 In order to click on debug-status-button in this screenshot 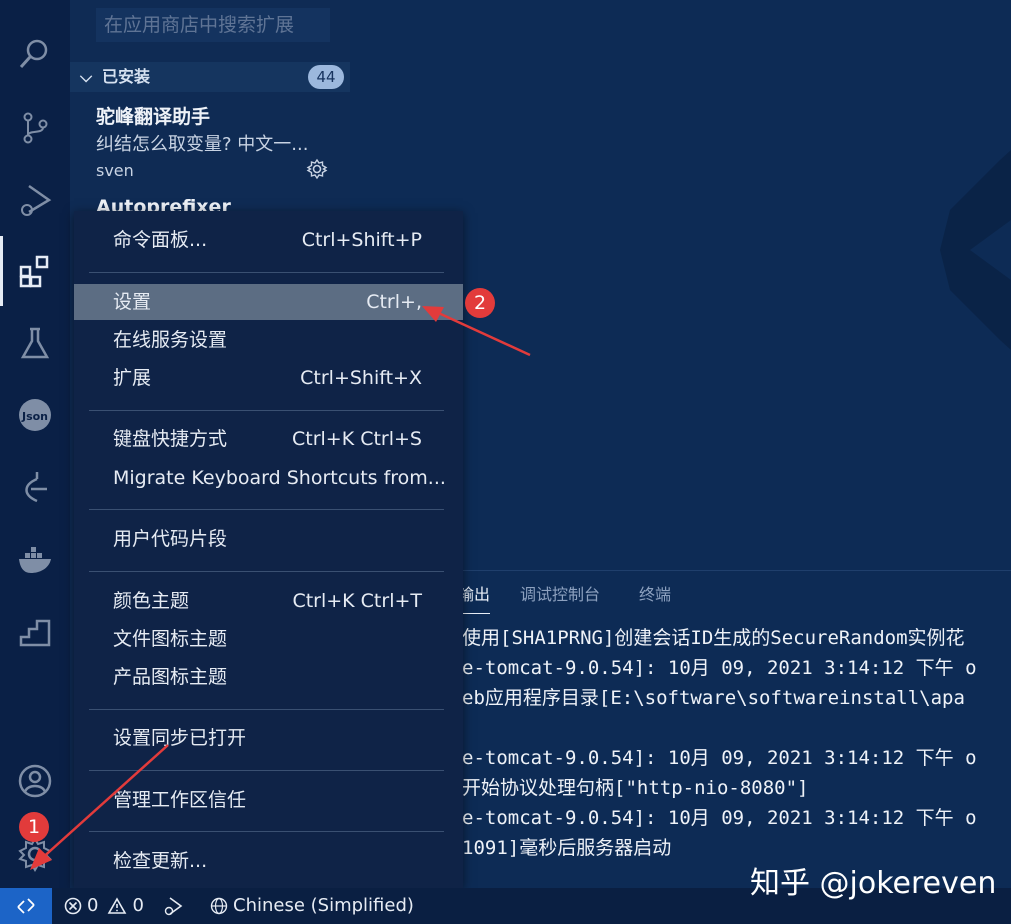, I will do `click(173, 906)`.